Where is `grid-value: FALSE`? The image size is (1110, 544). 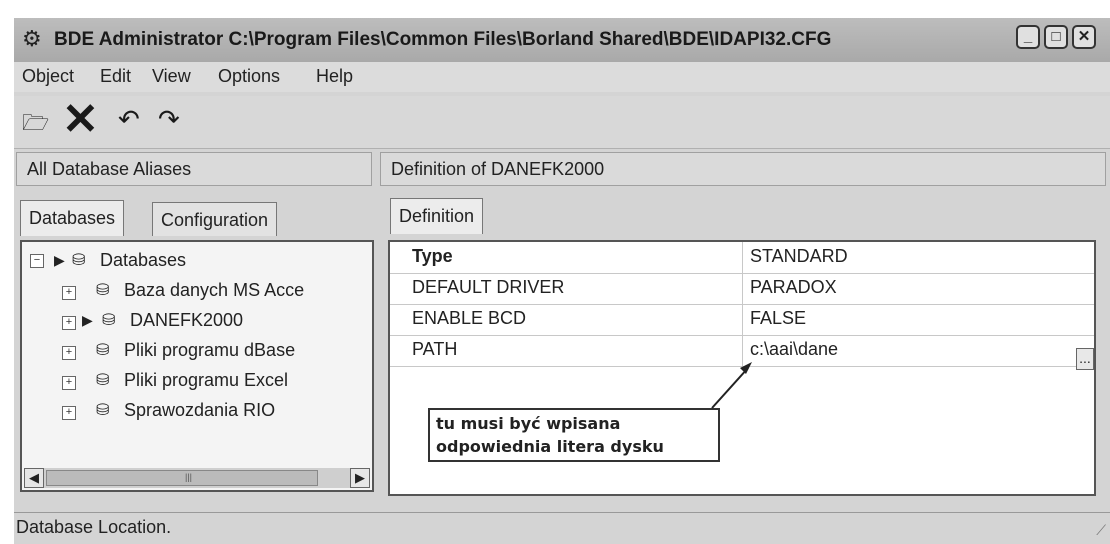 grid-value: FALSE is located at coordinates (778, 318).